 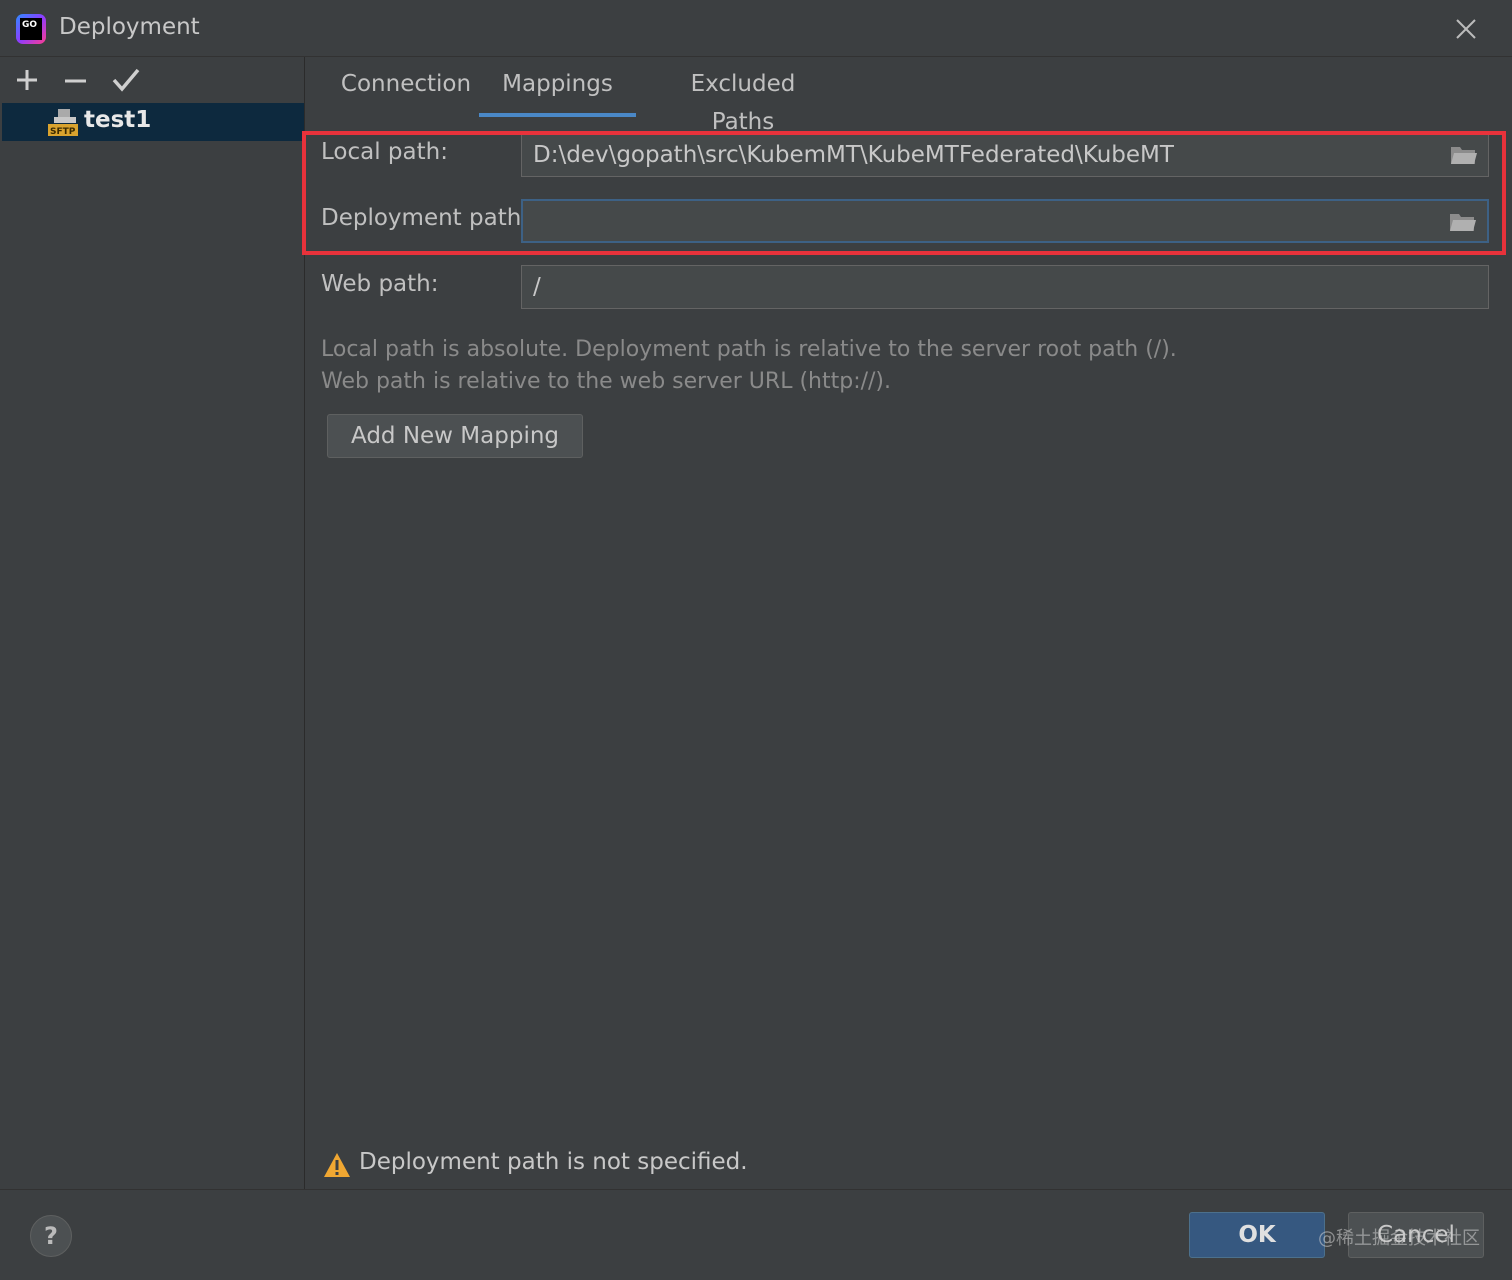 What do you see at coordinates (756, 28) in the screenshot?
I see `title-bar: GO Deployment` at bounding box center [756, 28].